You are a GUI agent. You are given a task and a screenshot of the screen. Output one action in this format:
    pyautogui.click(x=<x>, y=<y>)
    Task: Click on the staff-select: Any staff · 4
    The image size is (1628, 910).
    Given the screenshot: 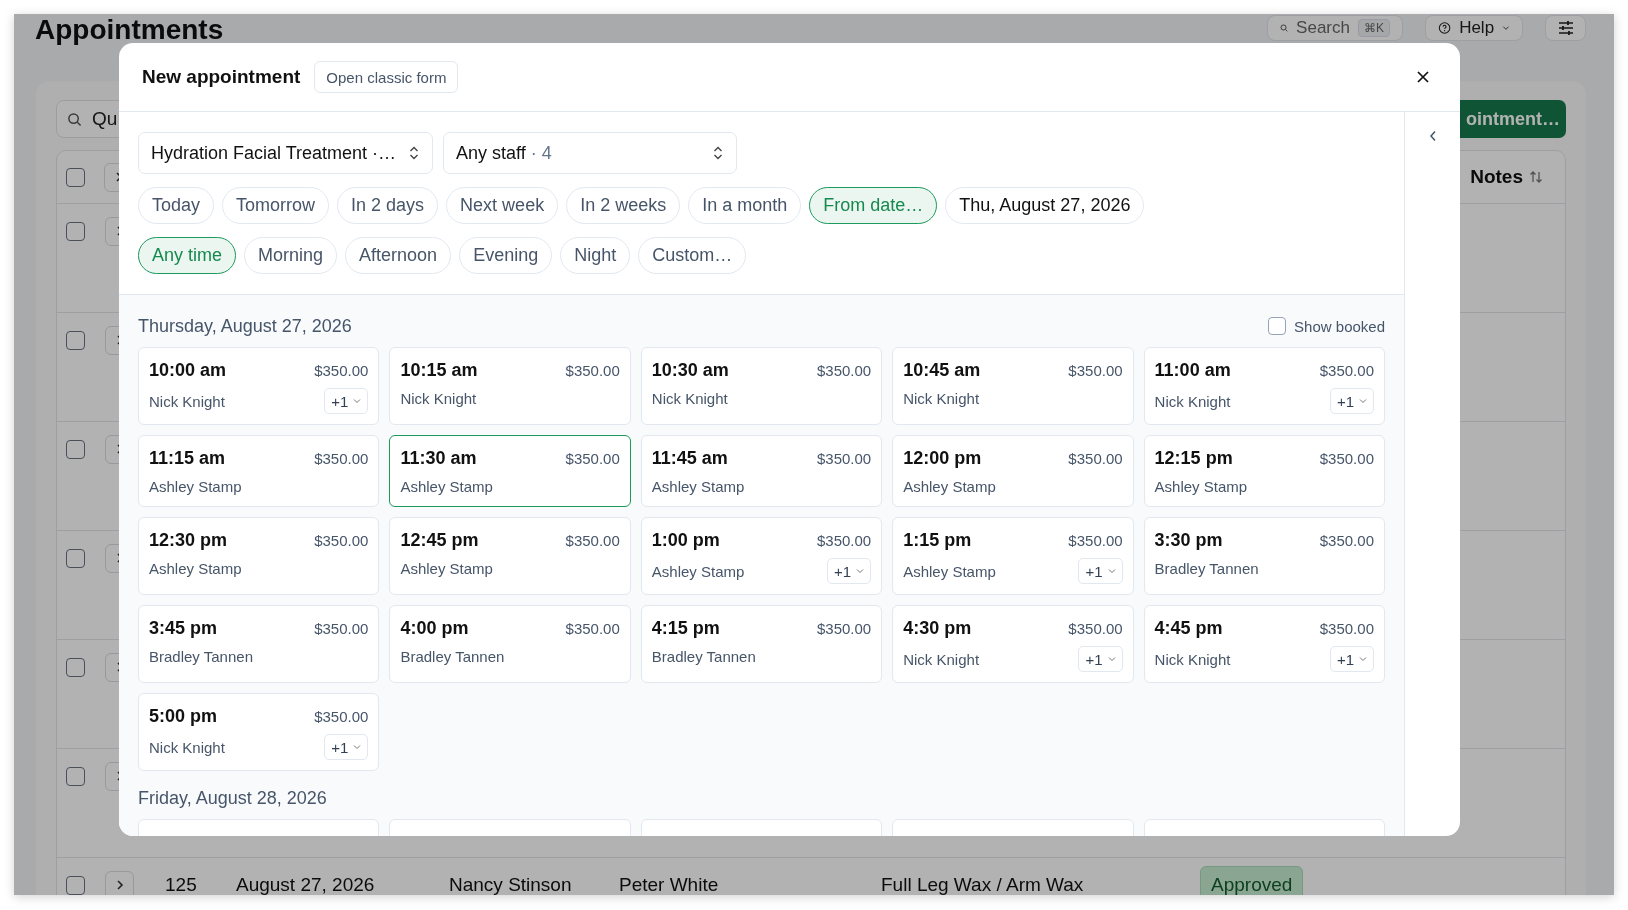 What is the action you would take?
    pyautogui.click(x=590, y=153)
    